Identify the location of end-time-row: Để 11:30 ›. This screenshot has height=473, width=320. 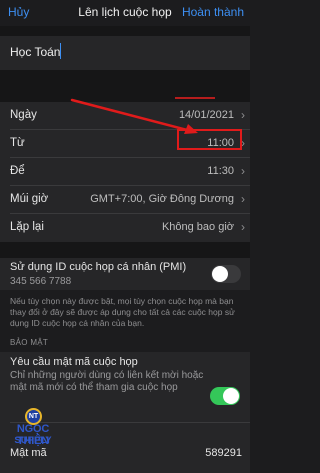
(125, 172).